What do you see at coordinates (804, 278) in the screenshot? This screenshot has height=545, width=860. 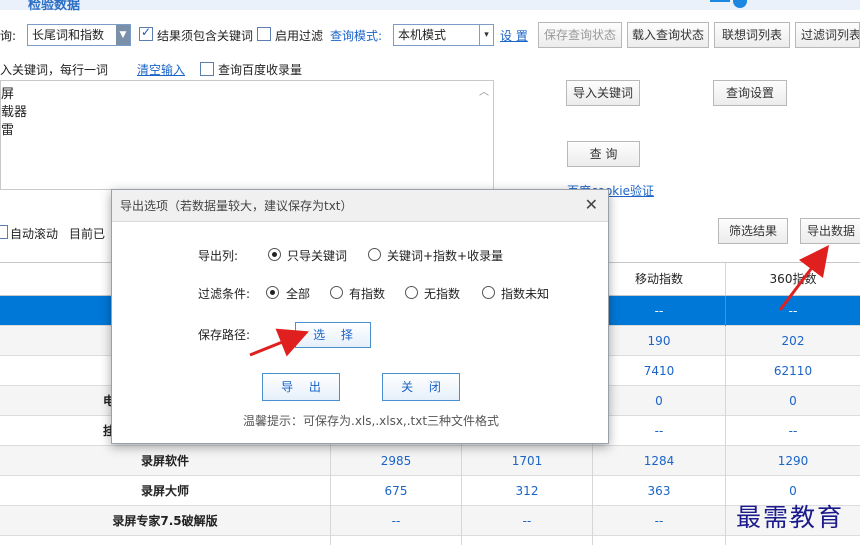 I see `arrow-to-export-data-button` at bounding box center [804, 278].